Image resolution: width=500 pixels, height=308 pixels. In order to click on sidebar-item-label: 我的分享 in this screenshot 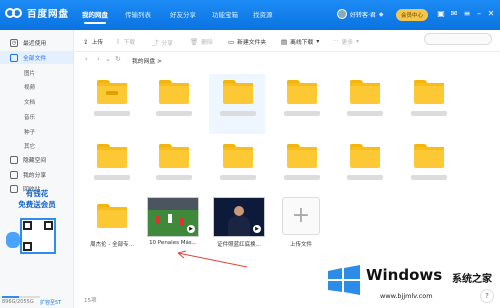, I will do `click(35, 176)`.